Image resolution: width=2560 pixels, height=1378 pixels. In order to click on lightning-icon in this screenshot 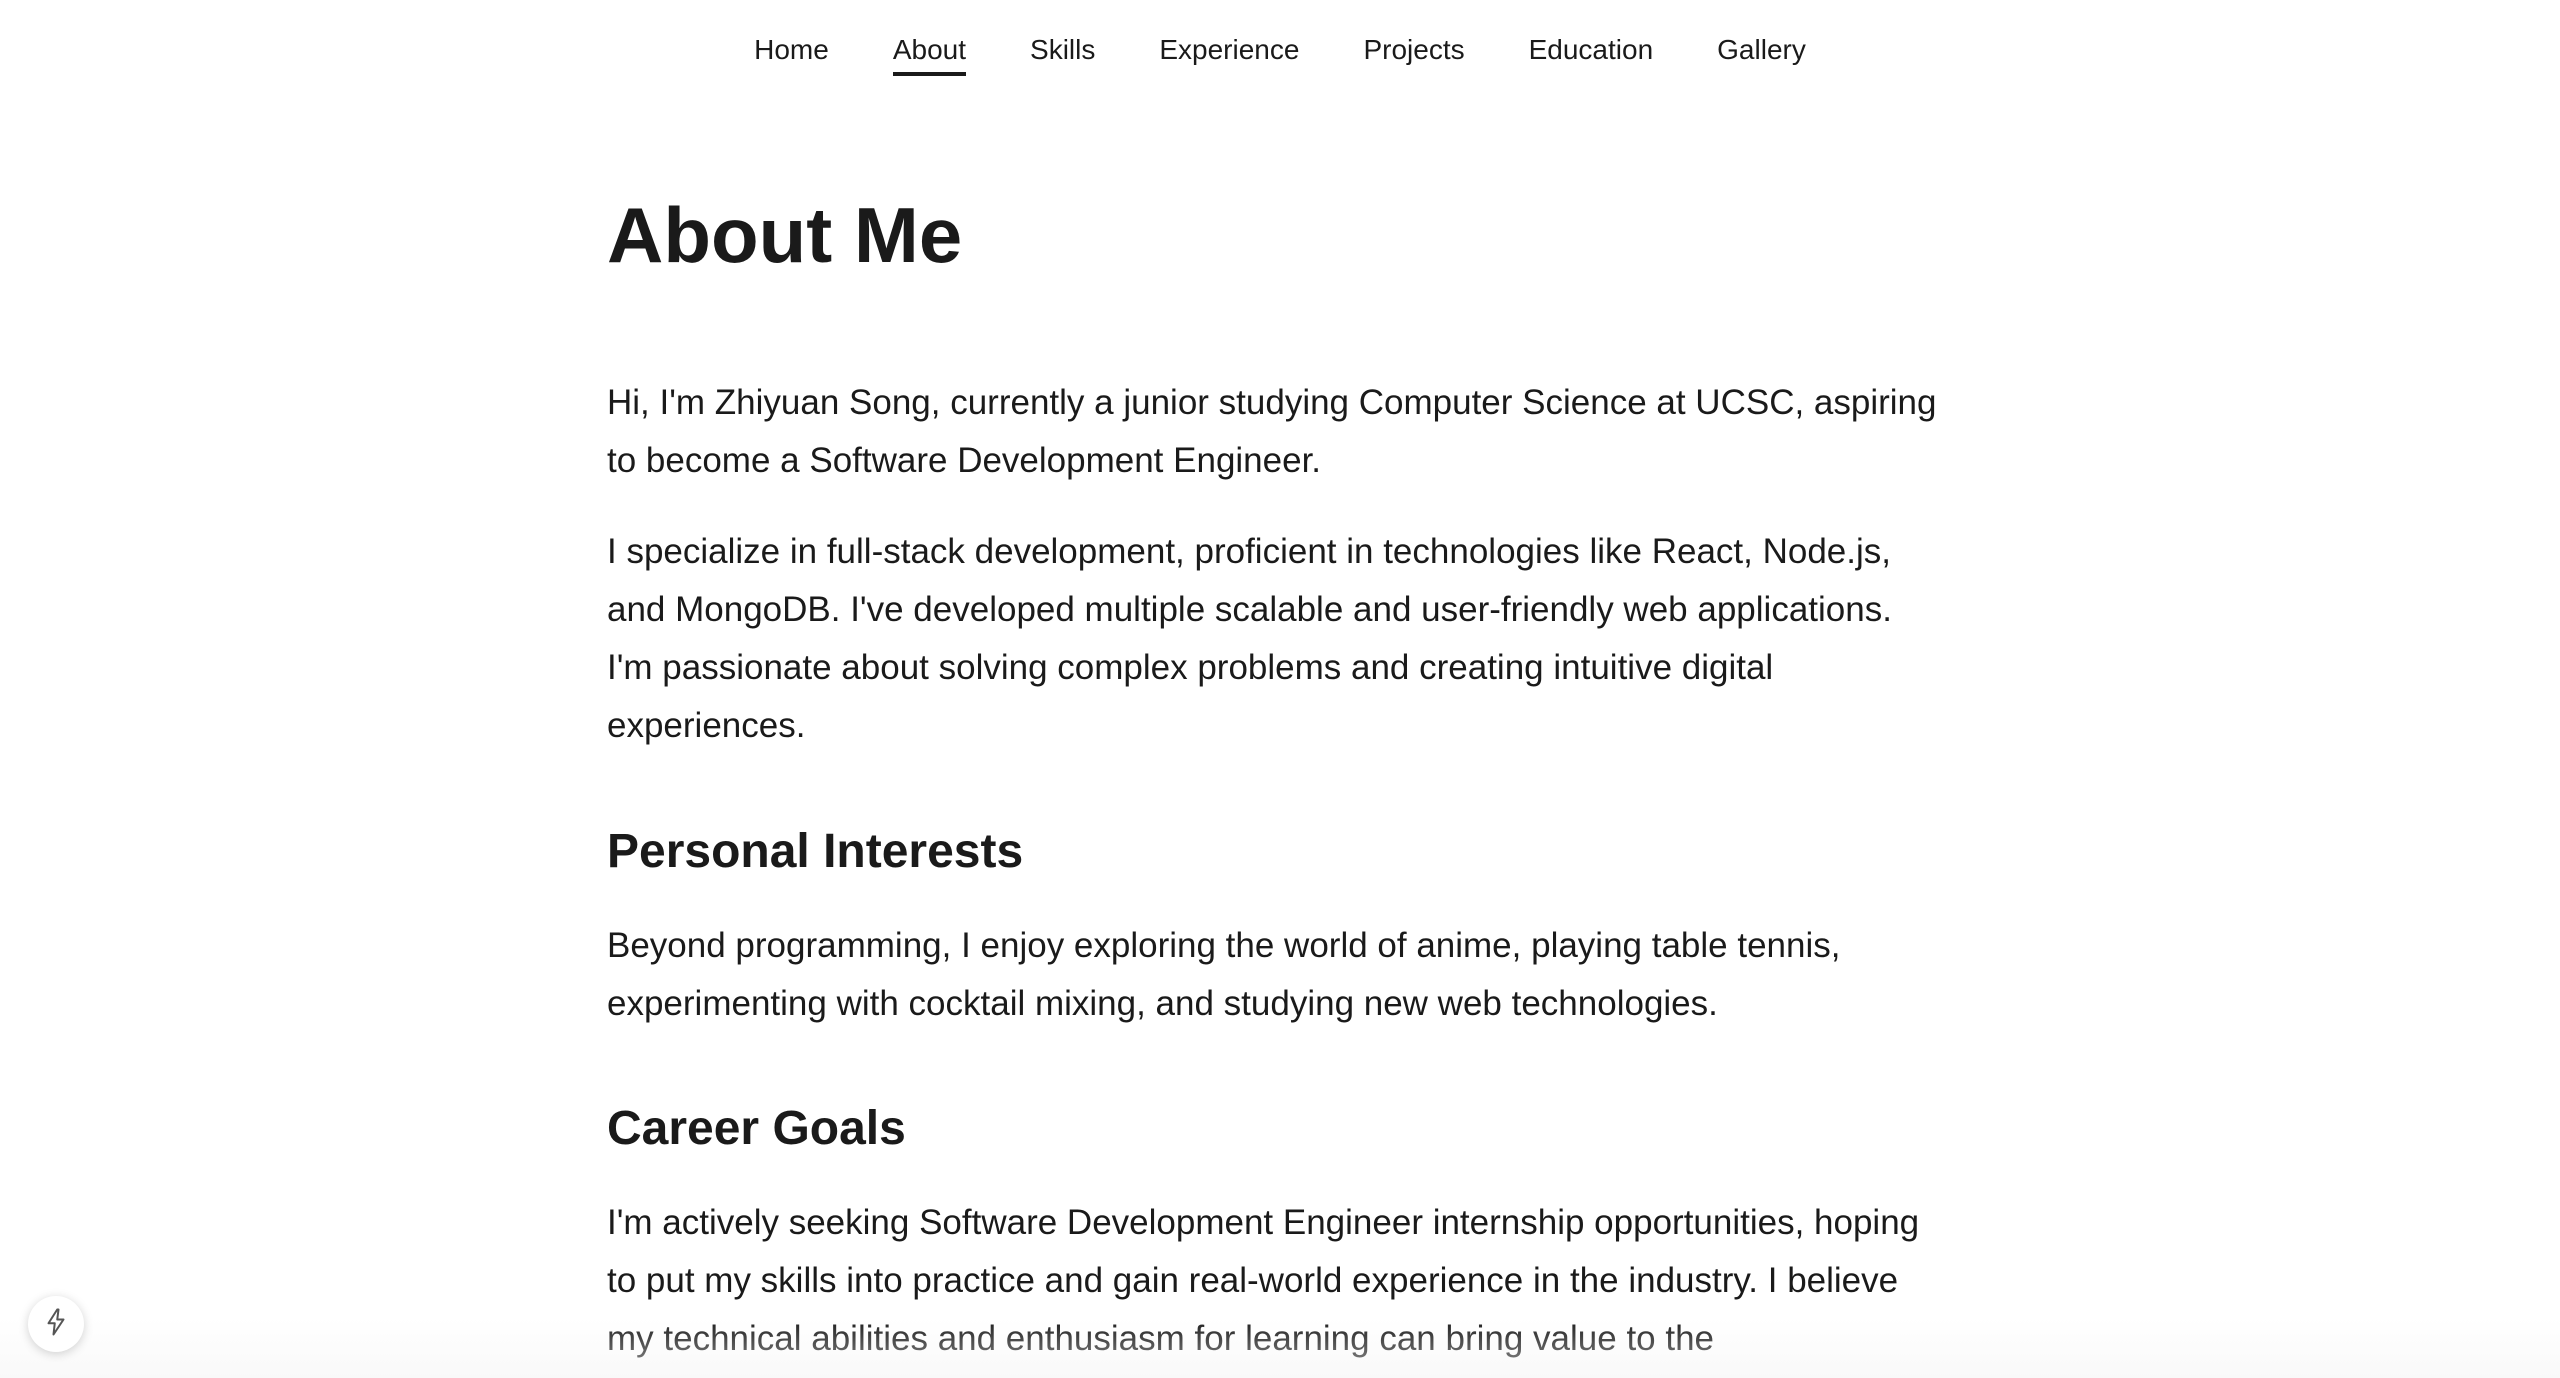, I will do `click(56, 1324)`.